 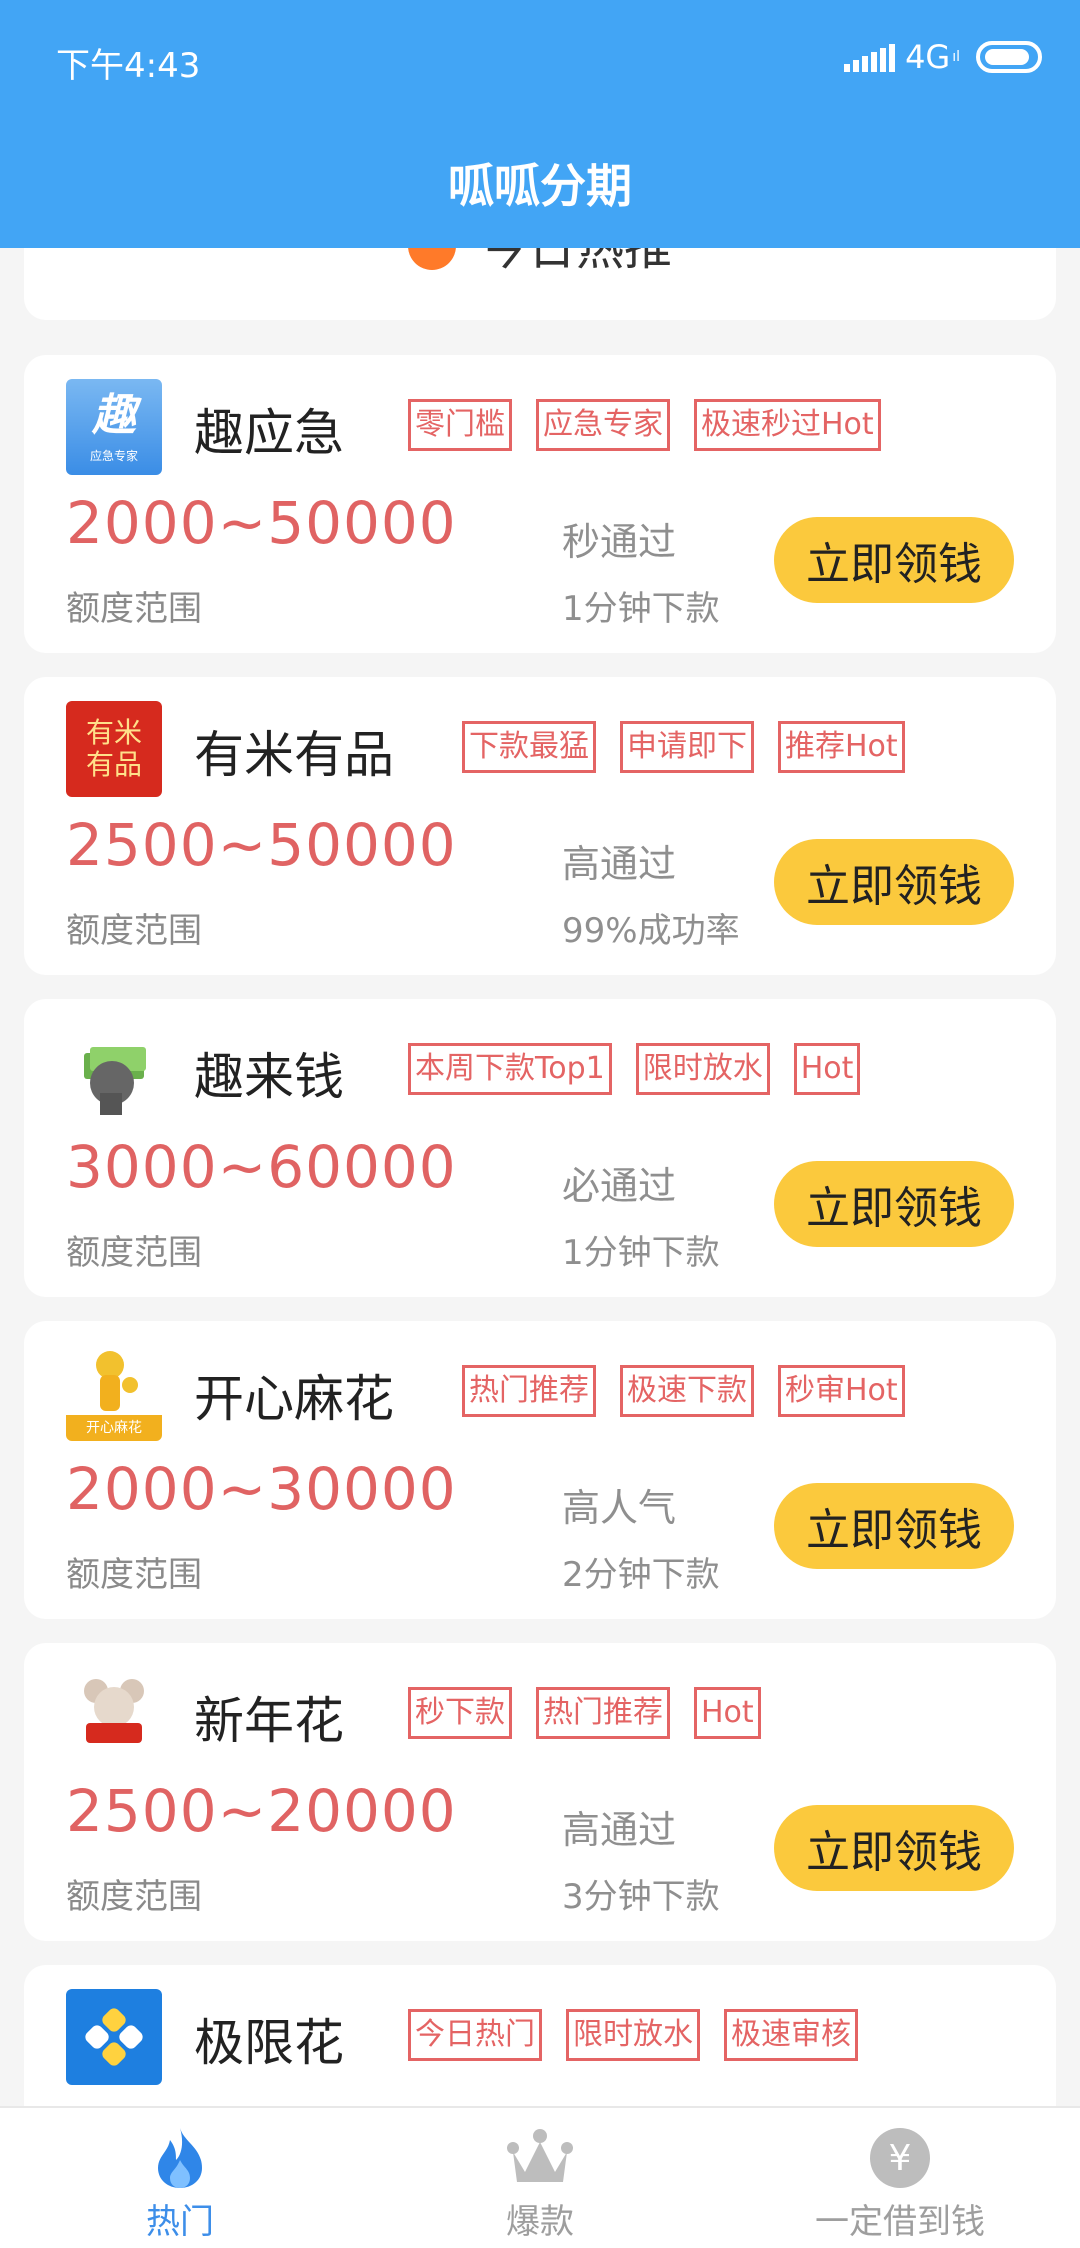 What do you see at coordinates (294, 755) in the screenshot?
I see `product-name: 有米有品` at bounding box center [294, 755].